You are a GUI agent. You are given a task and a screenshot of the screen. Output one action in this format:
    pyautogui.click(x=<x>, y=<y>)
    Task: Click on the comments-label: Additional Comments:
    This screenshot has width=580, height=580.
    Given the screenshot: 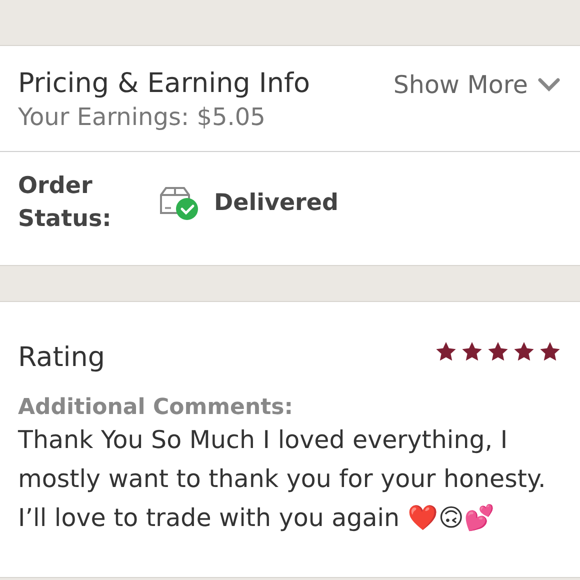 What is the action you would take?
    pyautogui.click(x=156, y=407)
    